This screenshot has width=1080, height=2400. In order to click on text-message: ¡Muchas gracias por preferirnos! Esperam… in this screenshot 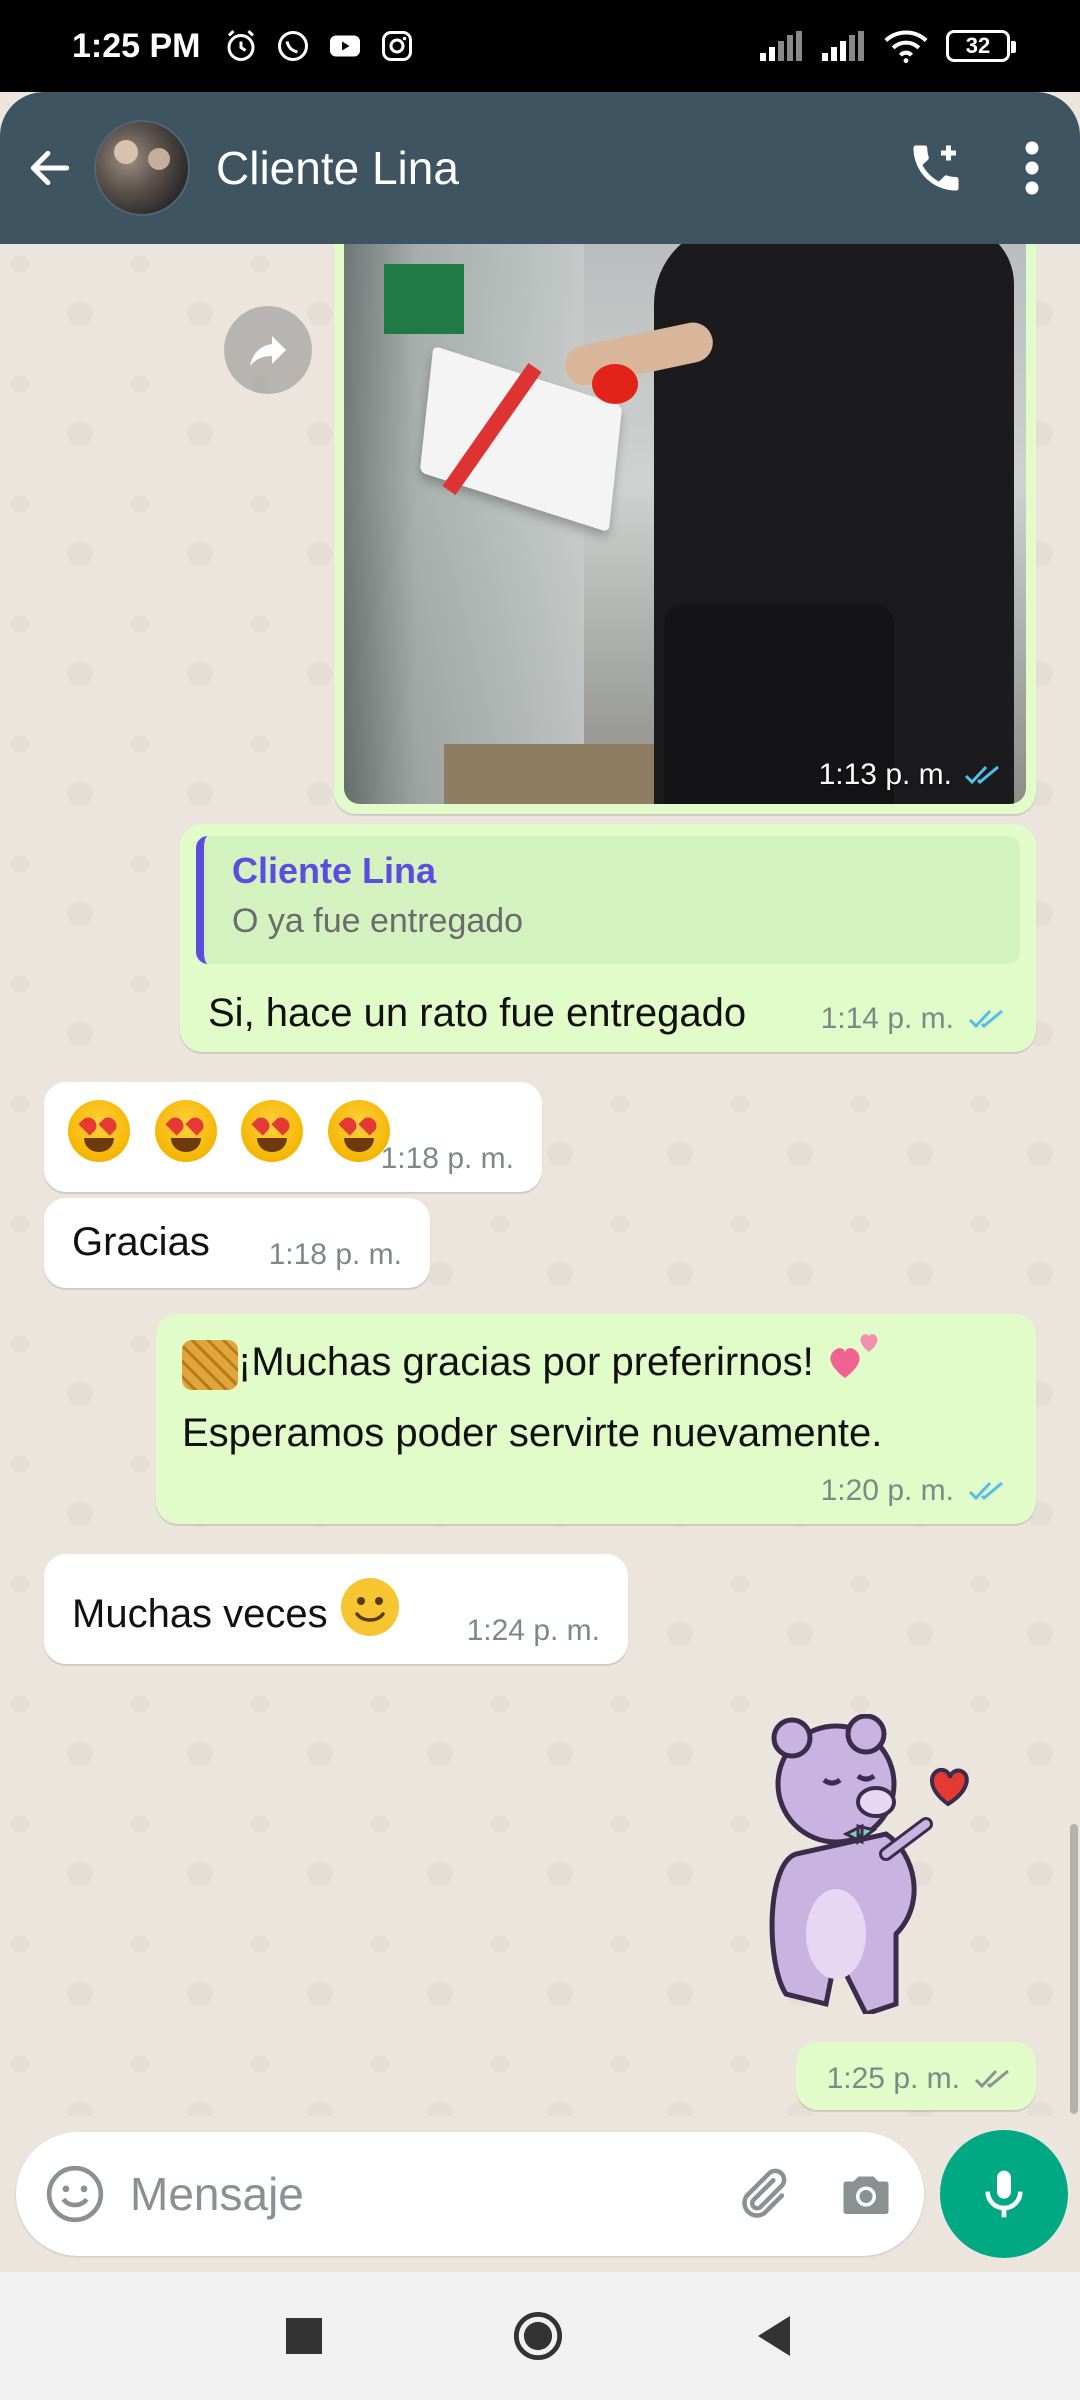, I will do `click(596, 1419)`.